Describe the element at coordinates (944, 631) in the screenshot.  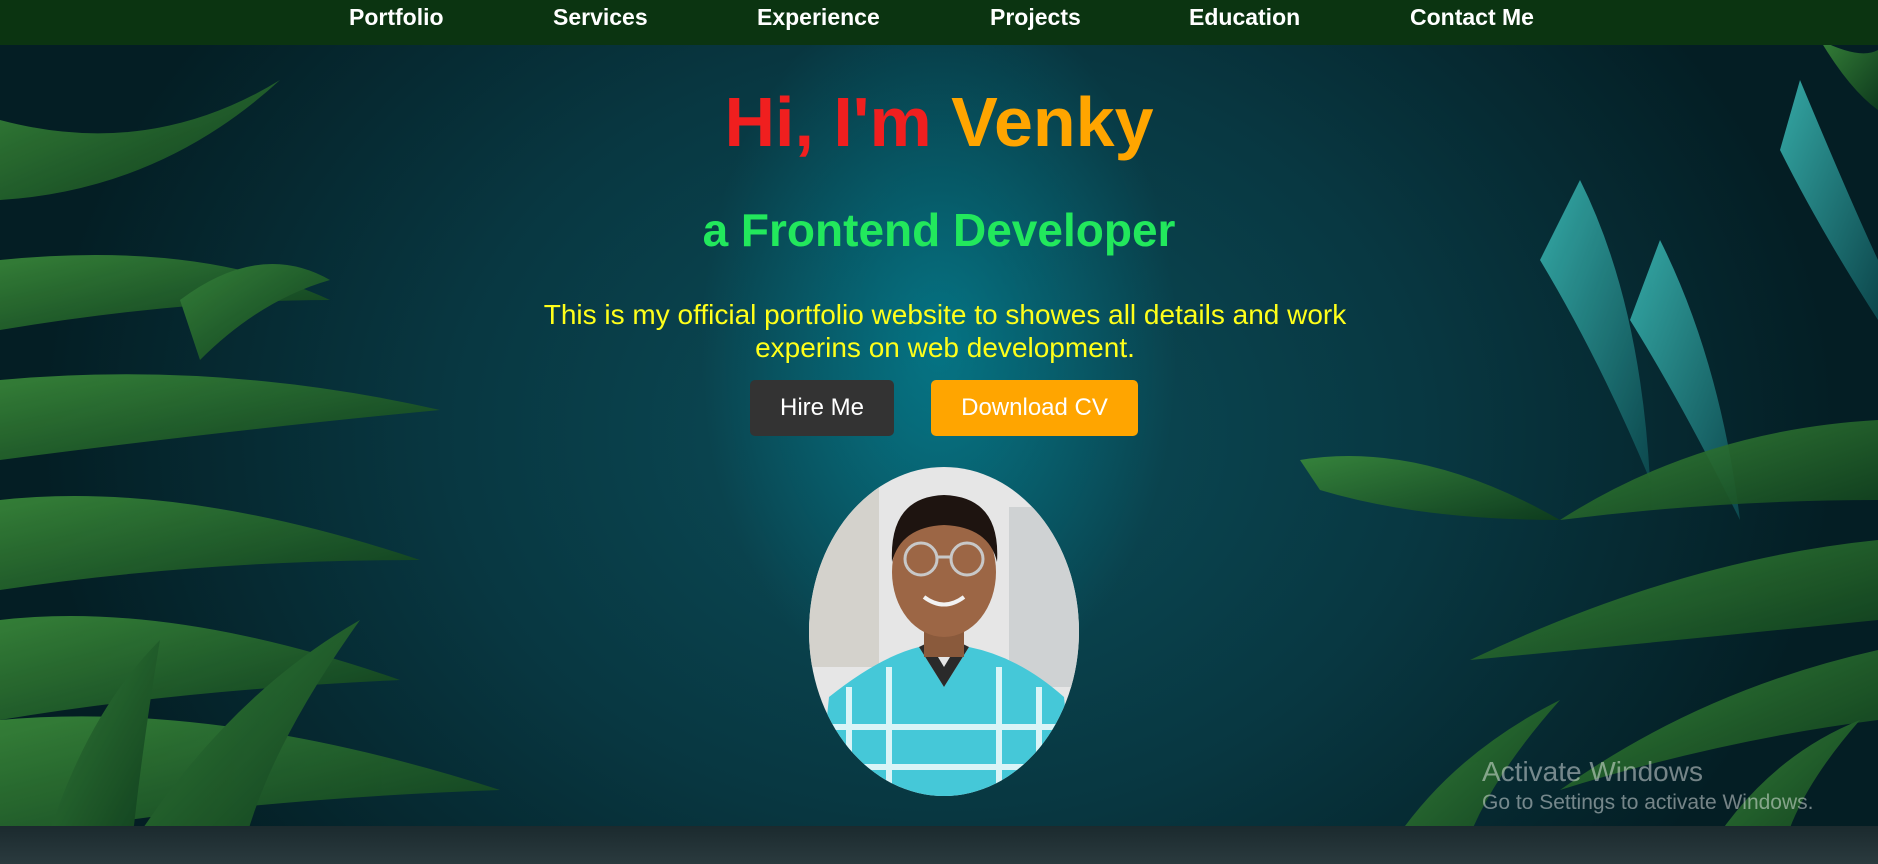
I see `profile-photo` at that location.